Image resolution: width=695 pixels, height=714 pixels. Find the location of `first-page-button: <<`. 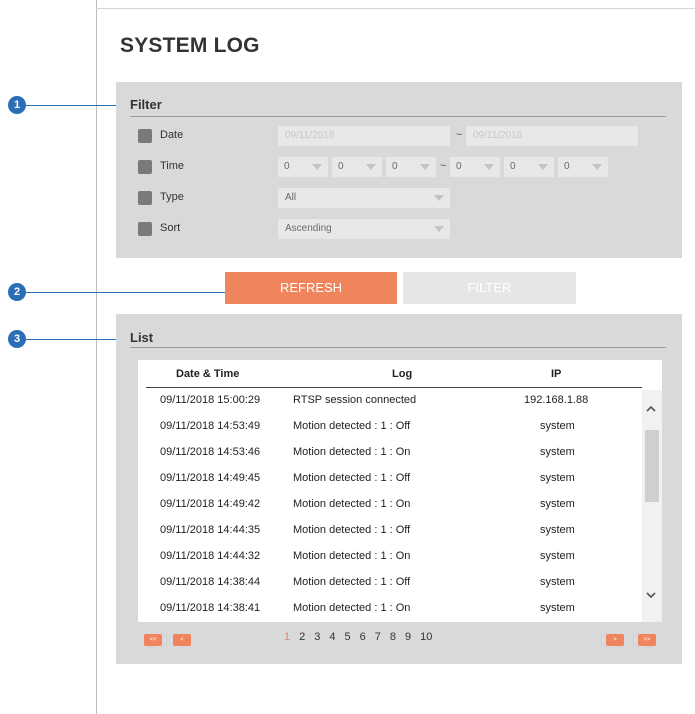

first-page-button: << is located at coordinates (153, 640).